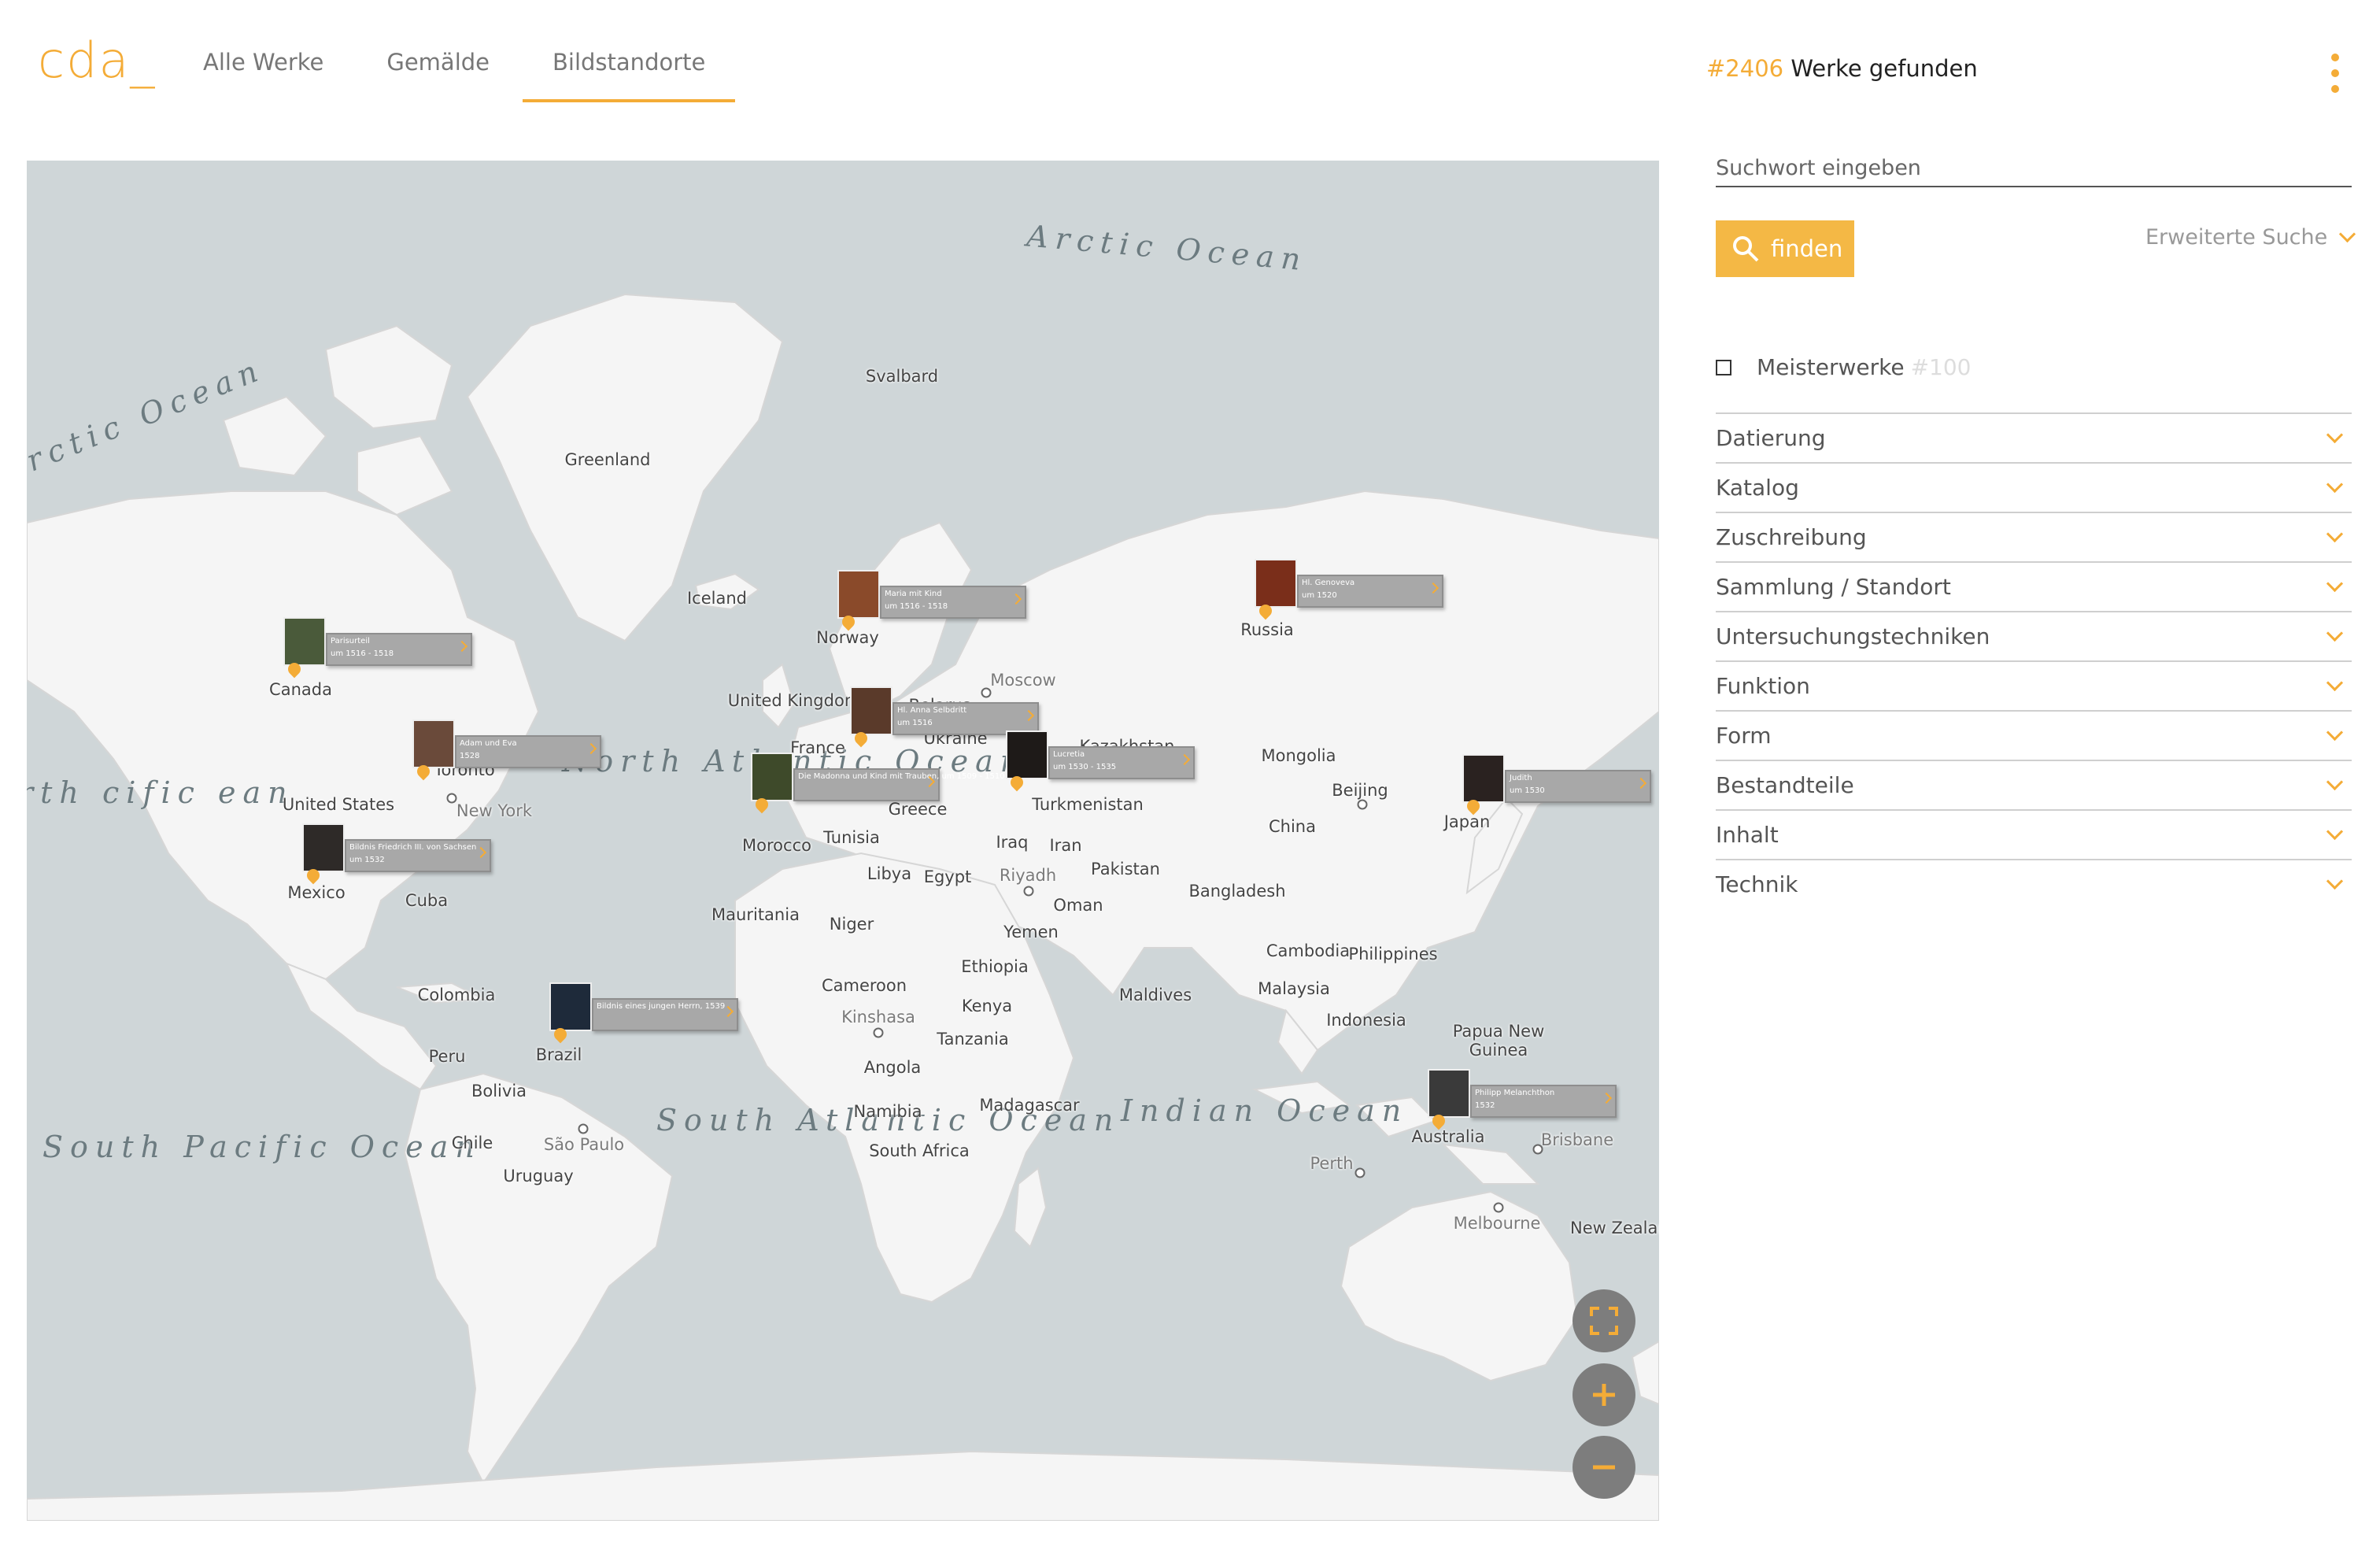 This screenshot has width=2380, height=1546. What do you see at coordinates (919, 1150) in the screenshot?
I see `map-label: South Africa` at bounding box center [919, 1150].